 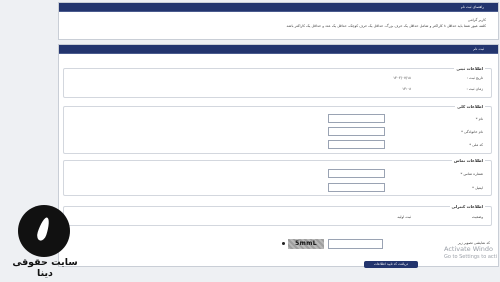 What do you see at coordinates (402, 78) in the screenshot?
I see `registration-date-value: ۱۴۰۲/۰۷/۱۸` at bounding box center [402, 78].